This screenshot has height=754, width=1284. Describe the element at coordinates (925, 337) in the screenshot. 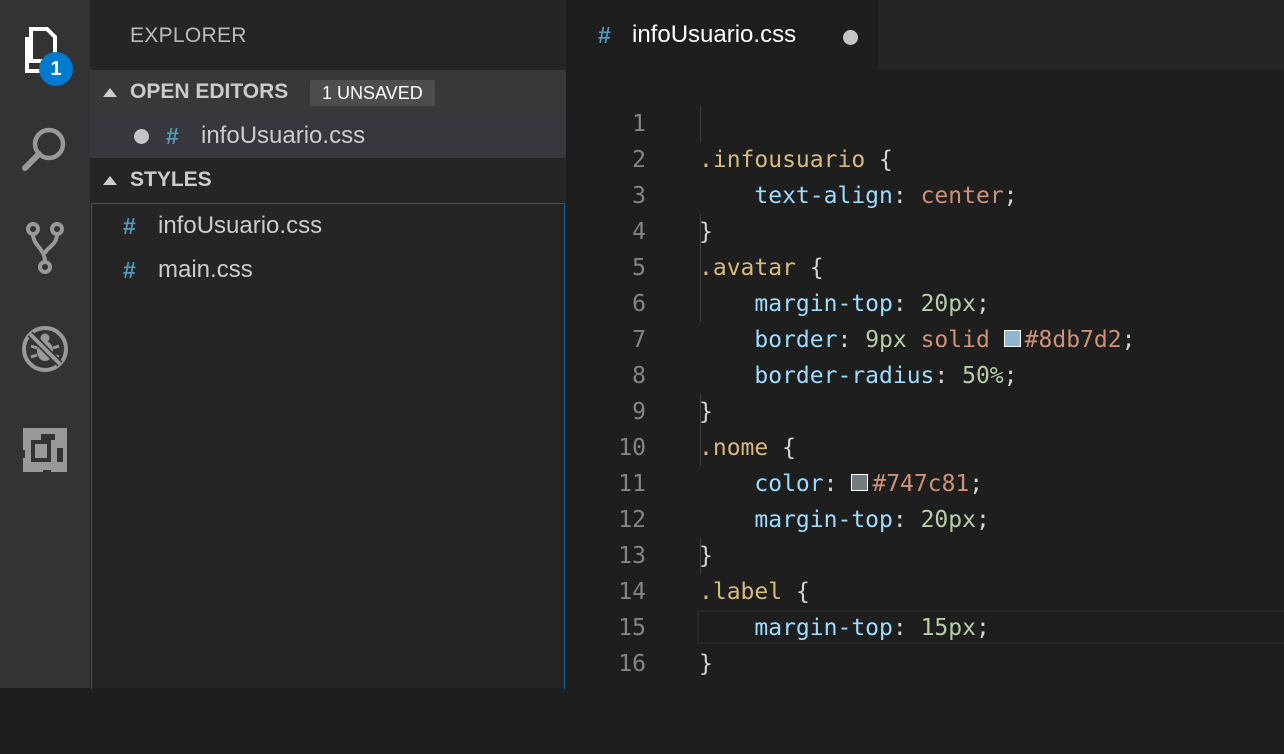

I see `code-line: 7 border-radius: 50%;` at that location.